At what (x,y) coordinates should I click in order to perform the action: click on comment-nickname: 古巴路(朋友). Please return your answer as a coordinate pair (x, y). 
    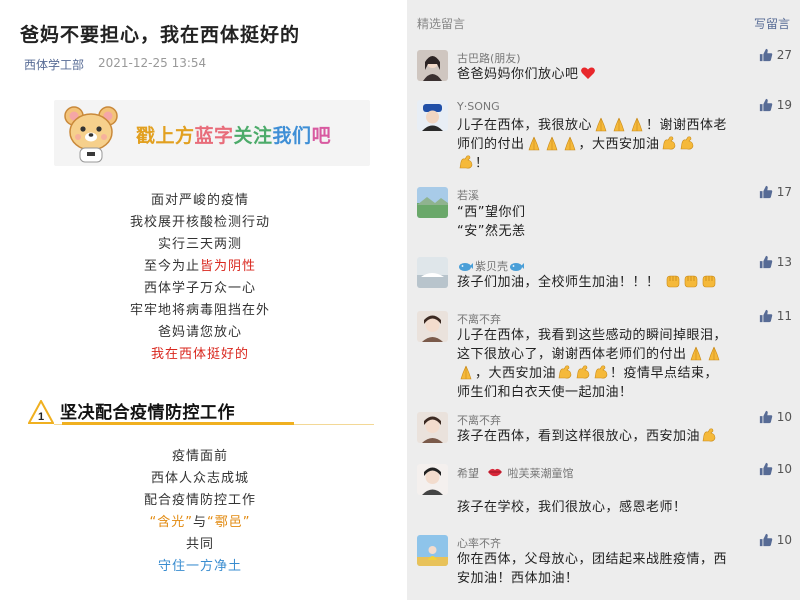
    Looking at the image, I should click on (489, 58).